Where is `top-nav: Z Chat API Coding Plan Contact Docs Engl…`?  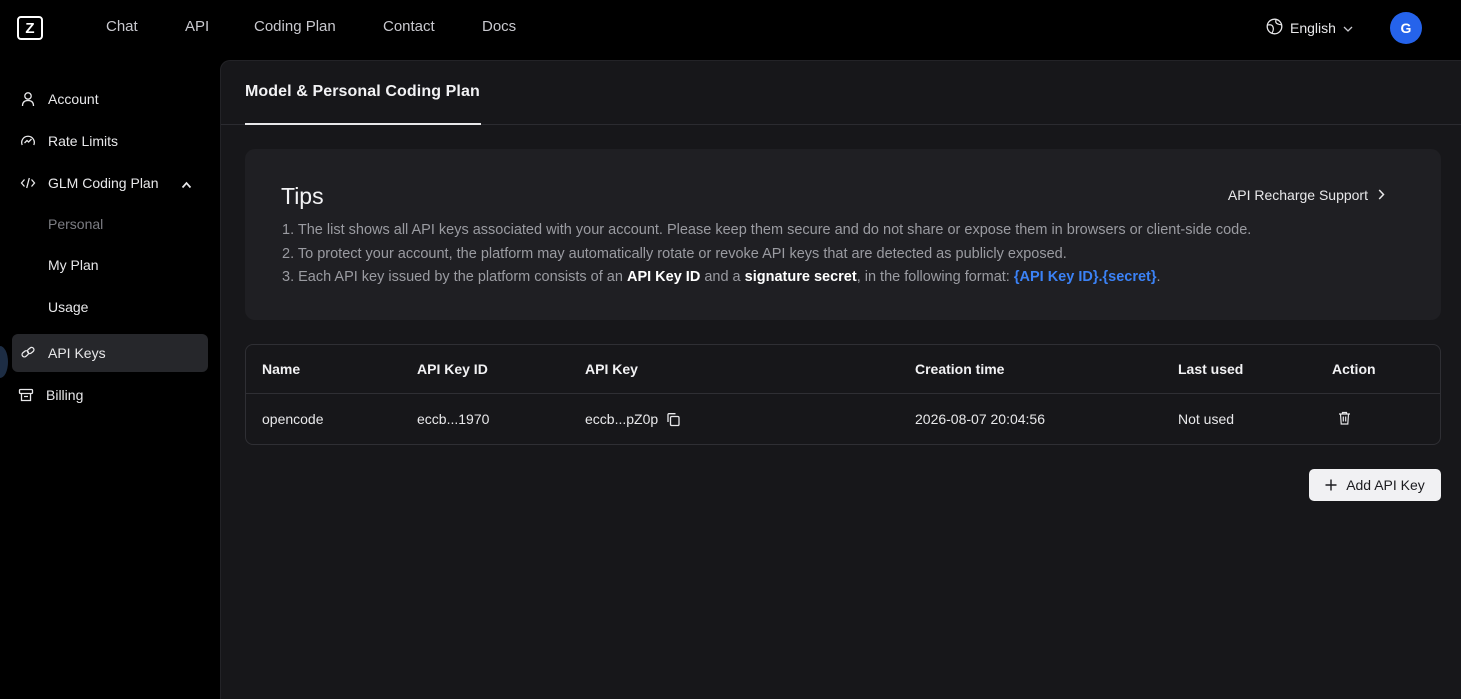 top-nav: Z Chat API Coding Plan Contact Docs Engl… is located at coordinates (730, 29).